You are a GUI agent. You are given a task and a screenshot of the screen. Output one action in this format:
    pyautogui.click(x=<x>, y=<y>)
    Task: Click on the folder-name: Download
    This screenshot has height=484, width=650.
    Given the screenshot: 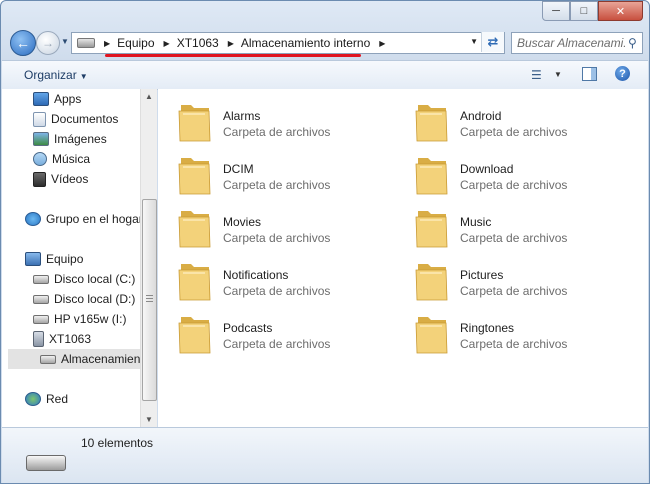 What is the action you would take?
    pyautogui.click(x=487, y=169)
    